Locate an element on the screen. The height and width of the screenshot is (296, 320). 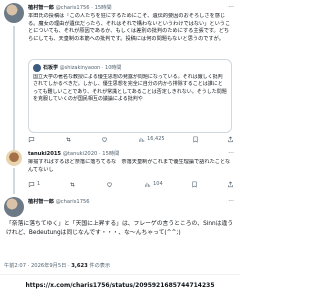
reply-button: 1 is located at coordinates (34, 184).